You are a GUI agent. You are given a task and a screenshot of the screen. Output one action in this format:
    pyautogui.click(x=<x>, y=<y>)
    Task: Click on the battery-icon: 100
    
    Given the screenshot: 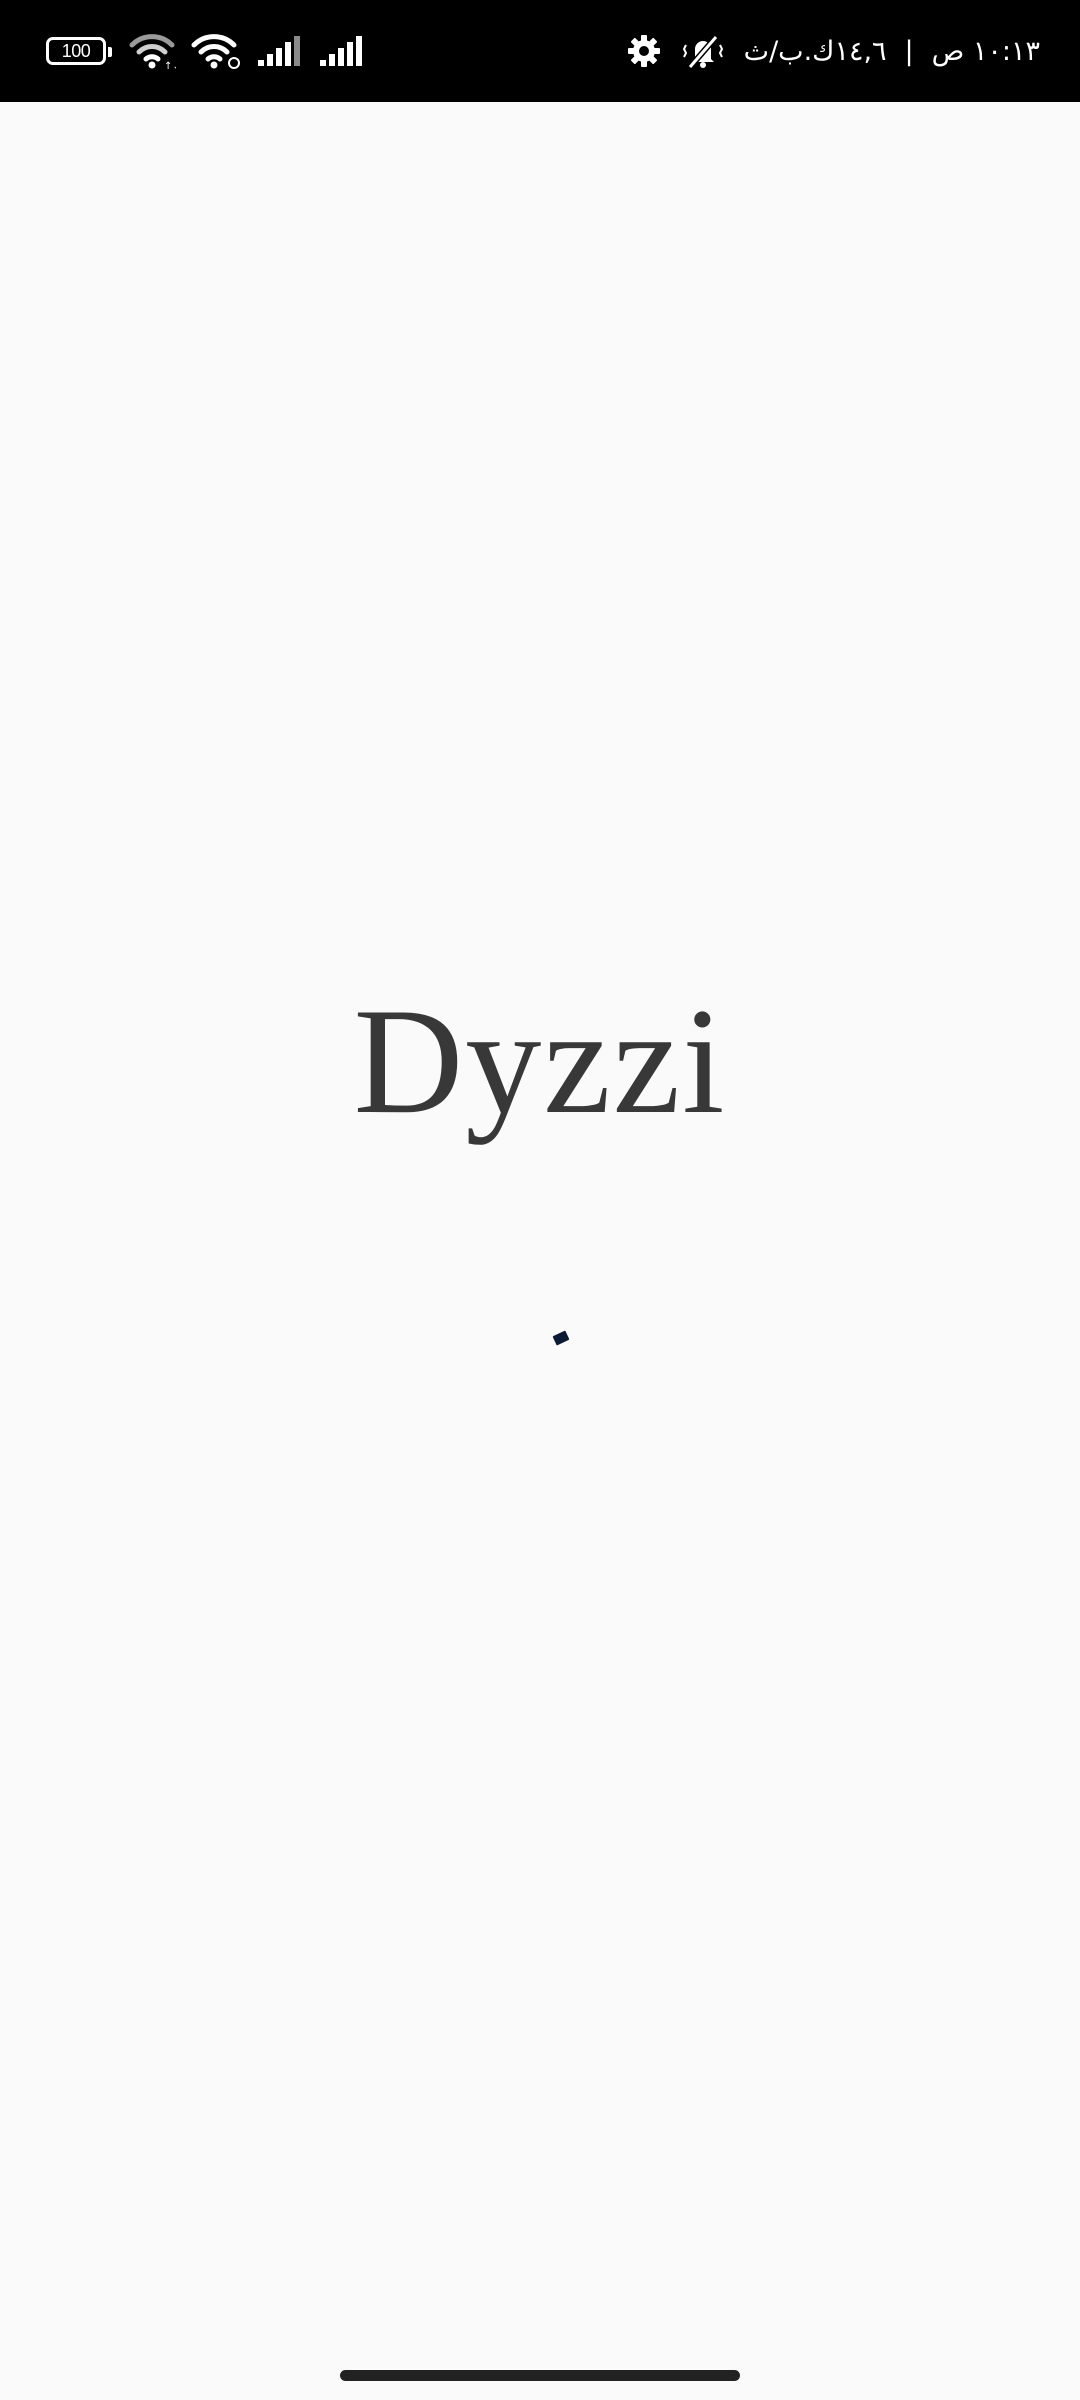 What is the action you would take?
    pyautogui.click(x=79, y=51)
    